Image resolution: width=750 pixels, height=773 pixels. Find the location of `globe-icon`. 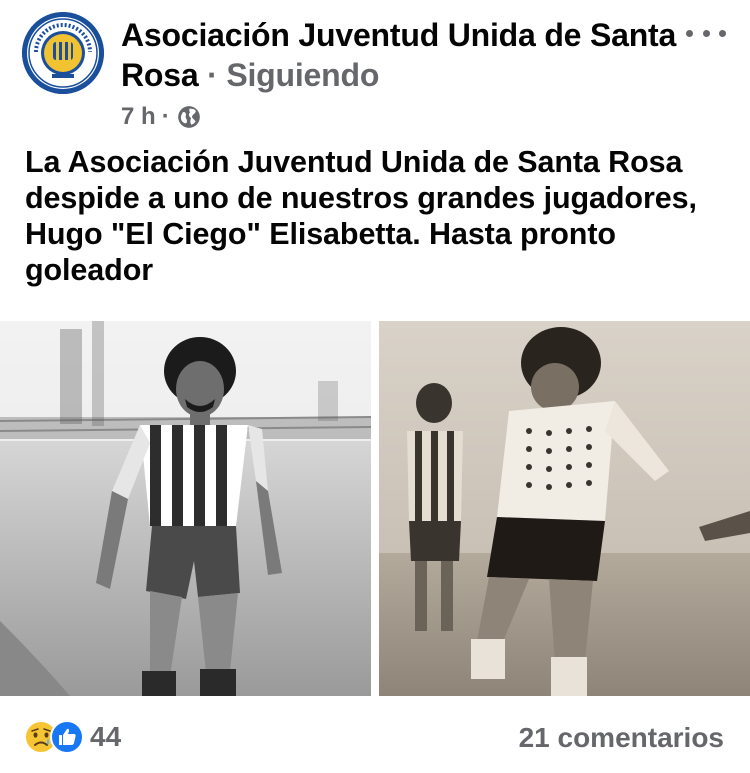

globe-icon is located at coordinates (188, 117).